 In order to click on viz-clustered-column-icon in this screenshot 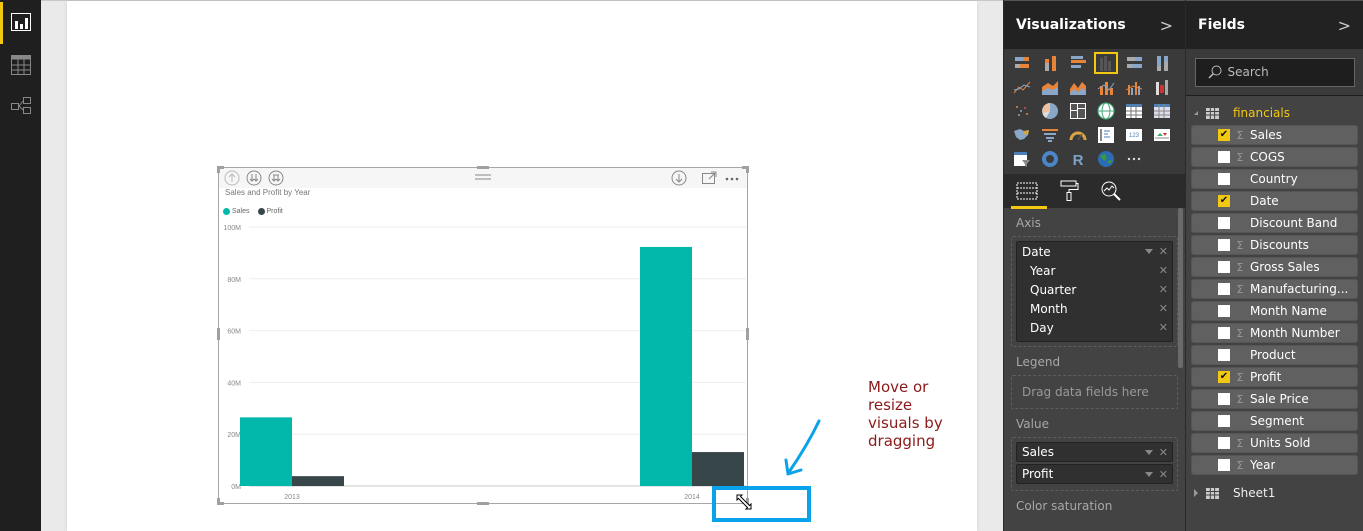, I will do `click(1106, 63)`.